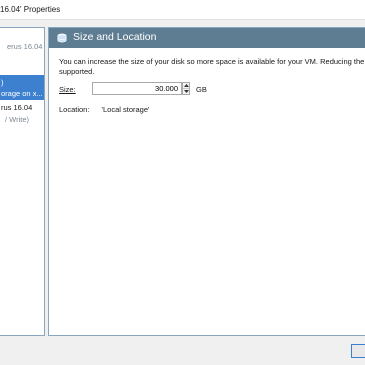  Describe the element at coordinates (115, 37) in the screenshot. I see `panel-header-title: Size and Location` at that location.